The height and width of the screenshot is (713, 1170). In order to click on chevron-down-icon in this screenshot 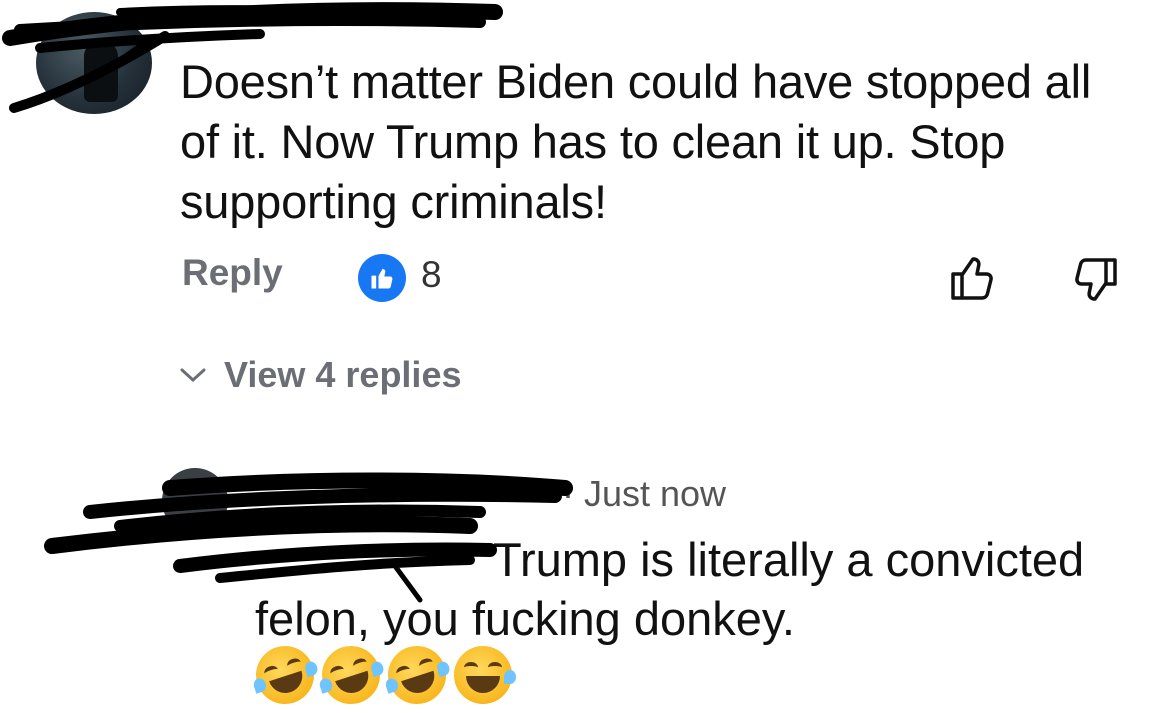, I will do `click(193, 375)`.